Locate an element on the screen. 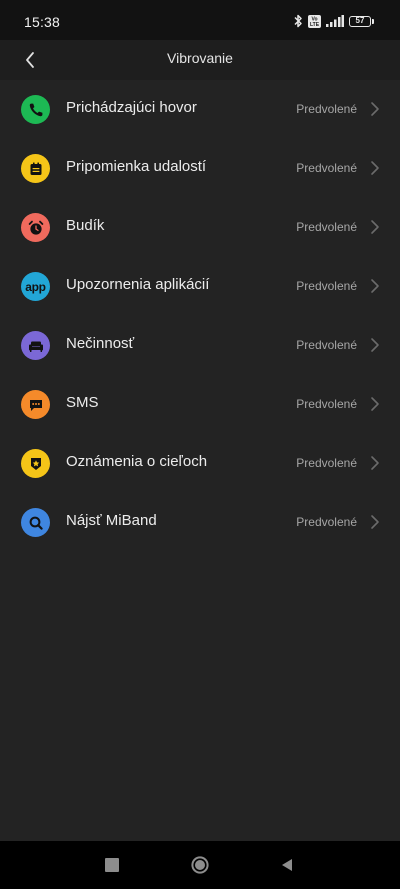 This screenshot has height=889, width=400. sofa-icon is located at coordinates (35, 345).